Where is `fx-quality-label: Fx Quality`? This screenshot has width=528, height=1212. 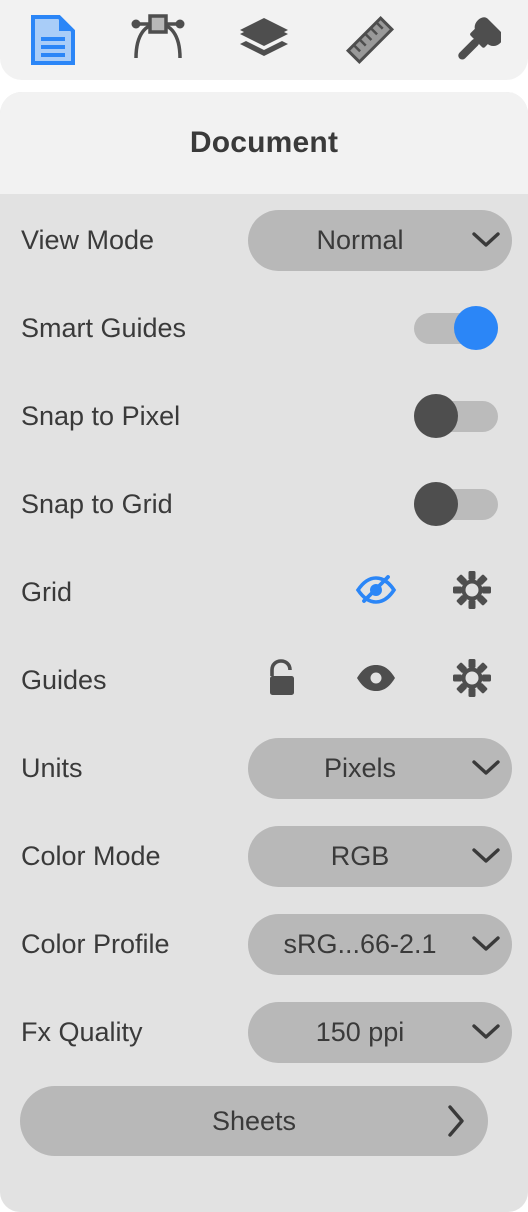
fx-quality-label: Fx Quality is located at coordinates (82, 1031).